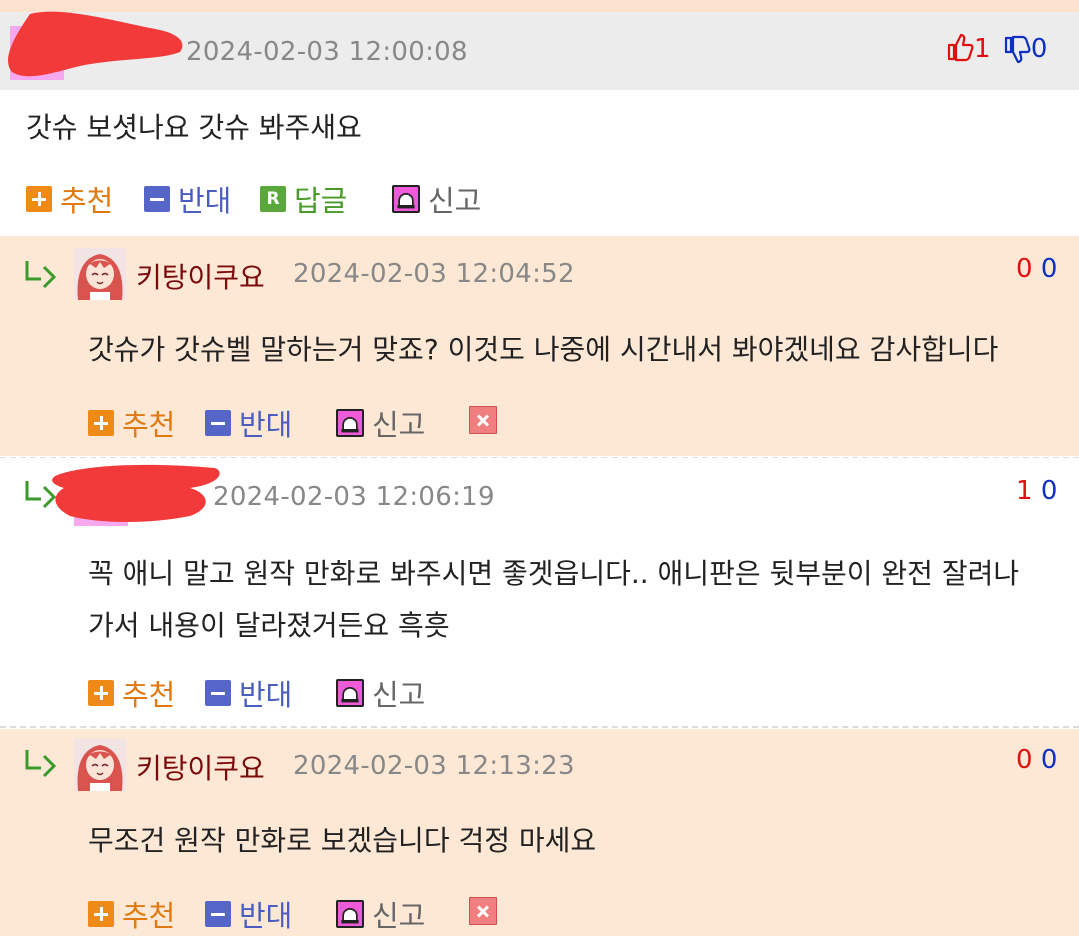 The width and height of the screenshot is (1079, 936). I want to click on comment-body-line: 무조건 원작 만화로 보겠습니다 걱정 마세요, so click(342, 840).